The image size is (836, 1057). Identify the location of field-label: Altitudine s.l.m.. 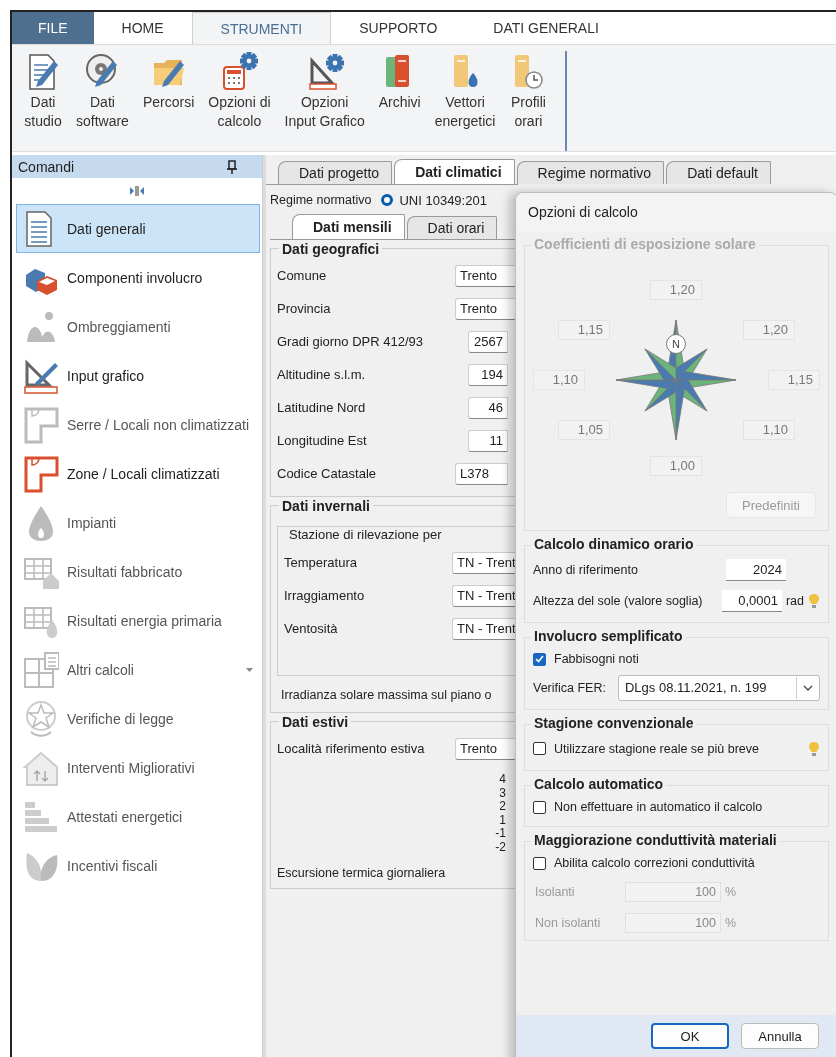
(321, 374).